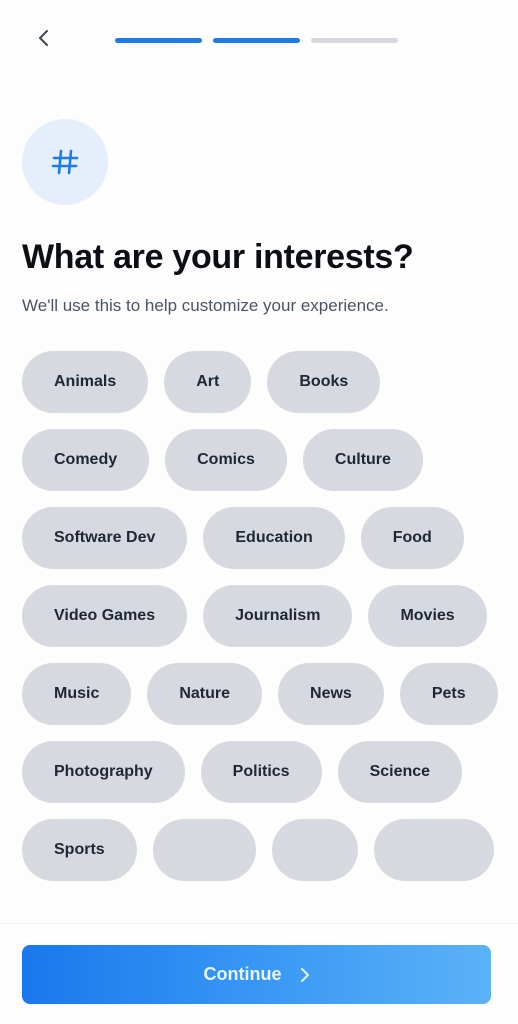 Image resolution: width=518 pixels, height=1024 pixels. What do you see at coordinates (427, 616) in the screenshot?
I see `interest-chip: Movies` at bounding box center [427, 616].